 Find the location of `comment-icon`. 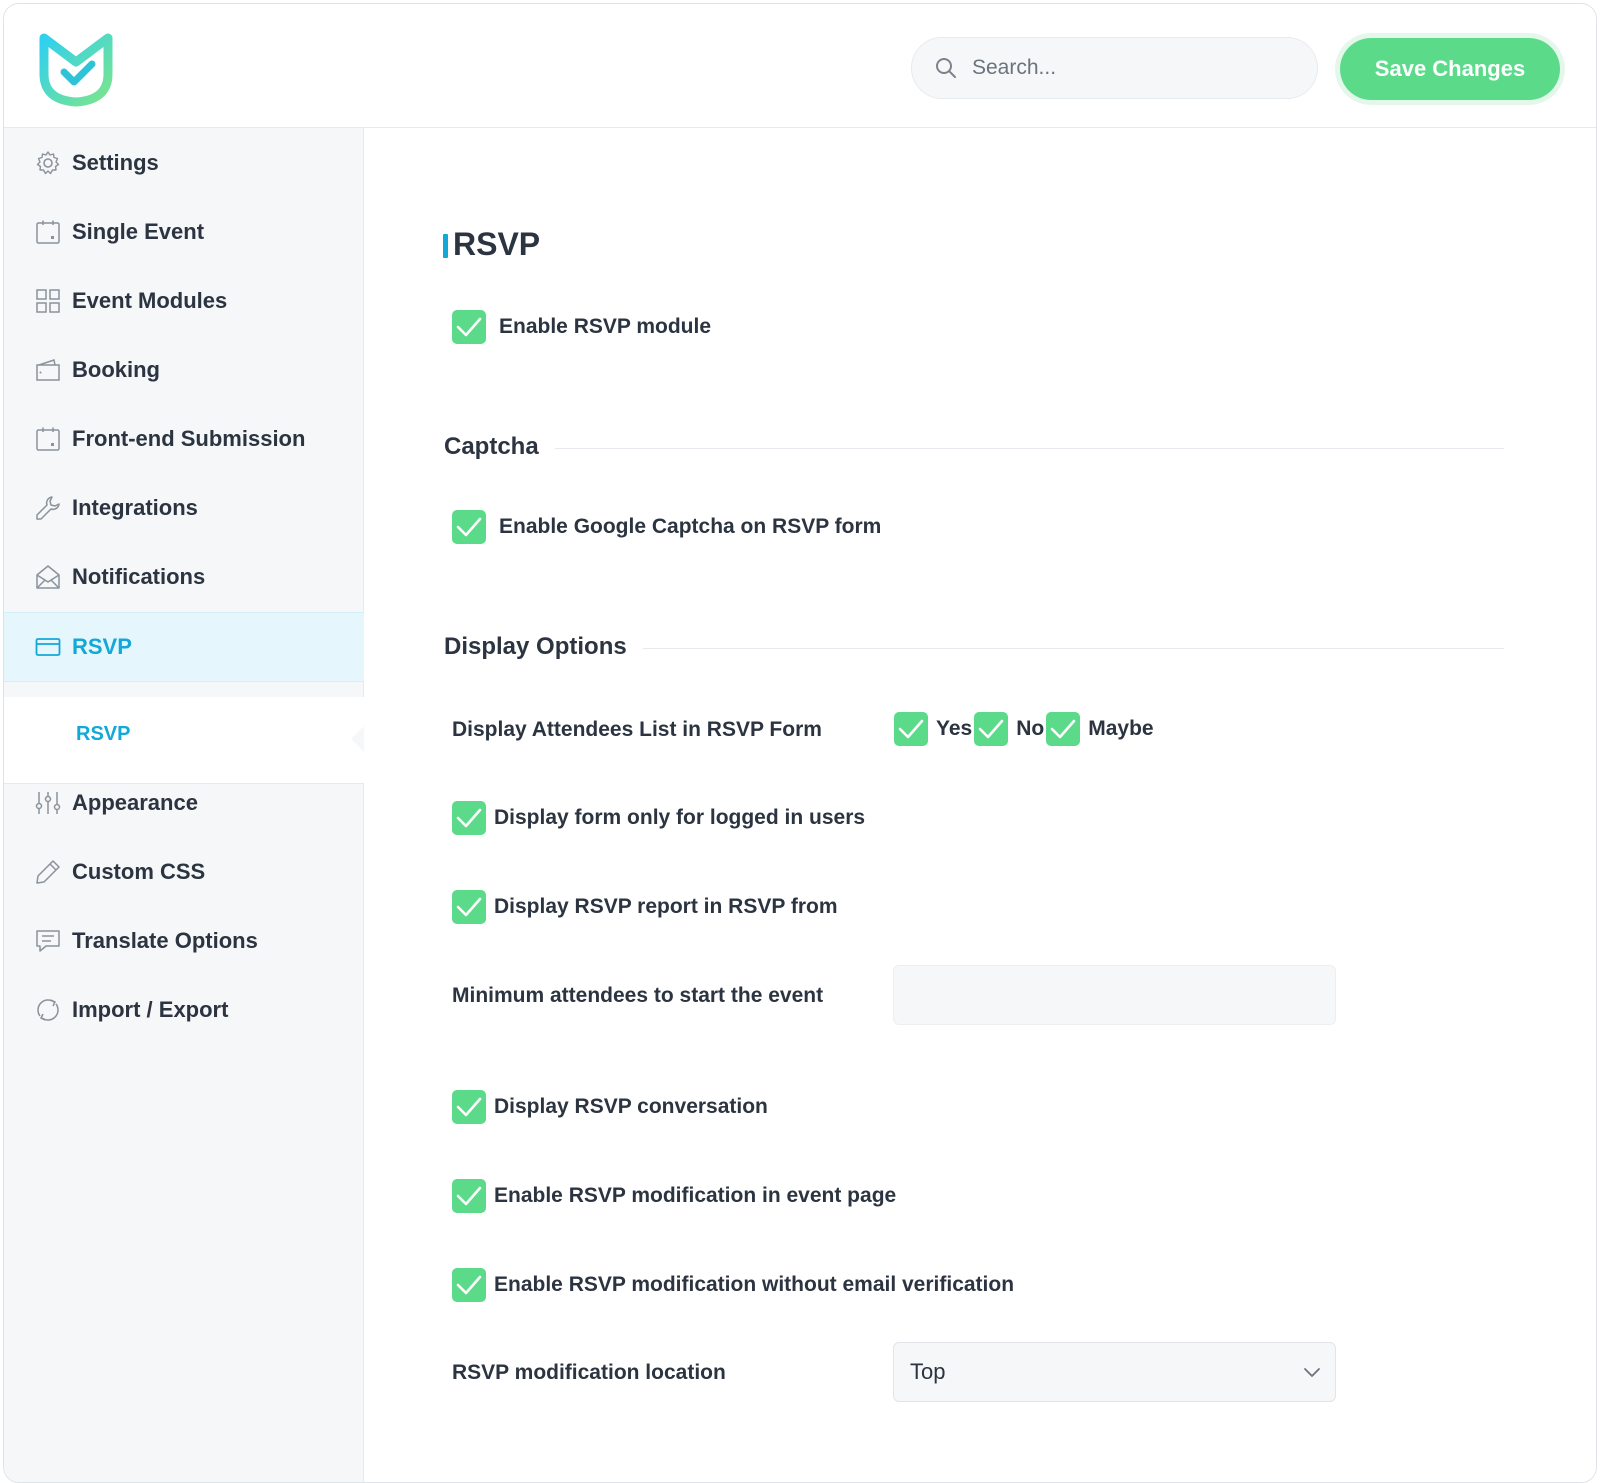

comment-icon is located at coordinates (48, 941).